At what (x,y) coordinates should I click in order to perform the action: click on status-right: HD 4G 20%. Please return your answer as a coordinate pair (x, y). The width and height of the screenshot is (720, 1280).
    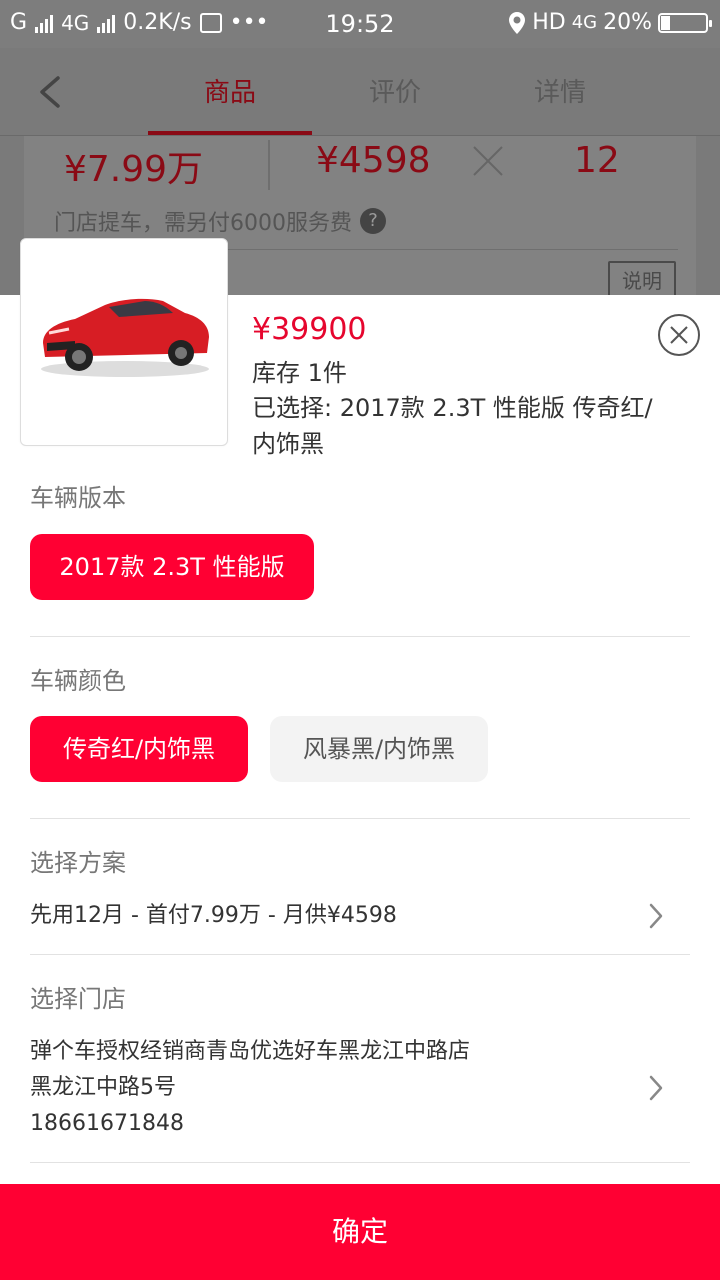
    Looking at the image, I should click on (610, 22).